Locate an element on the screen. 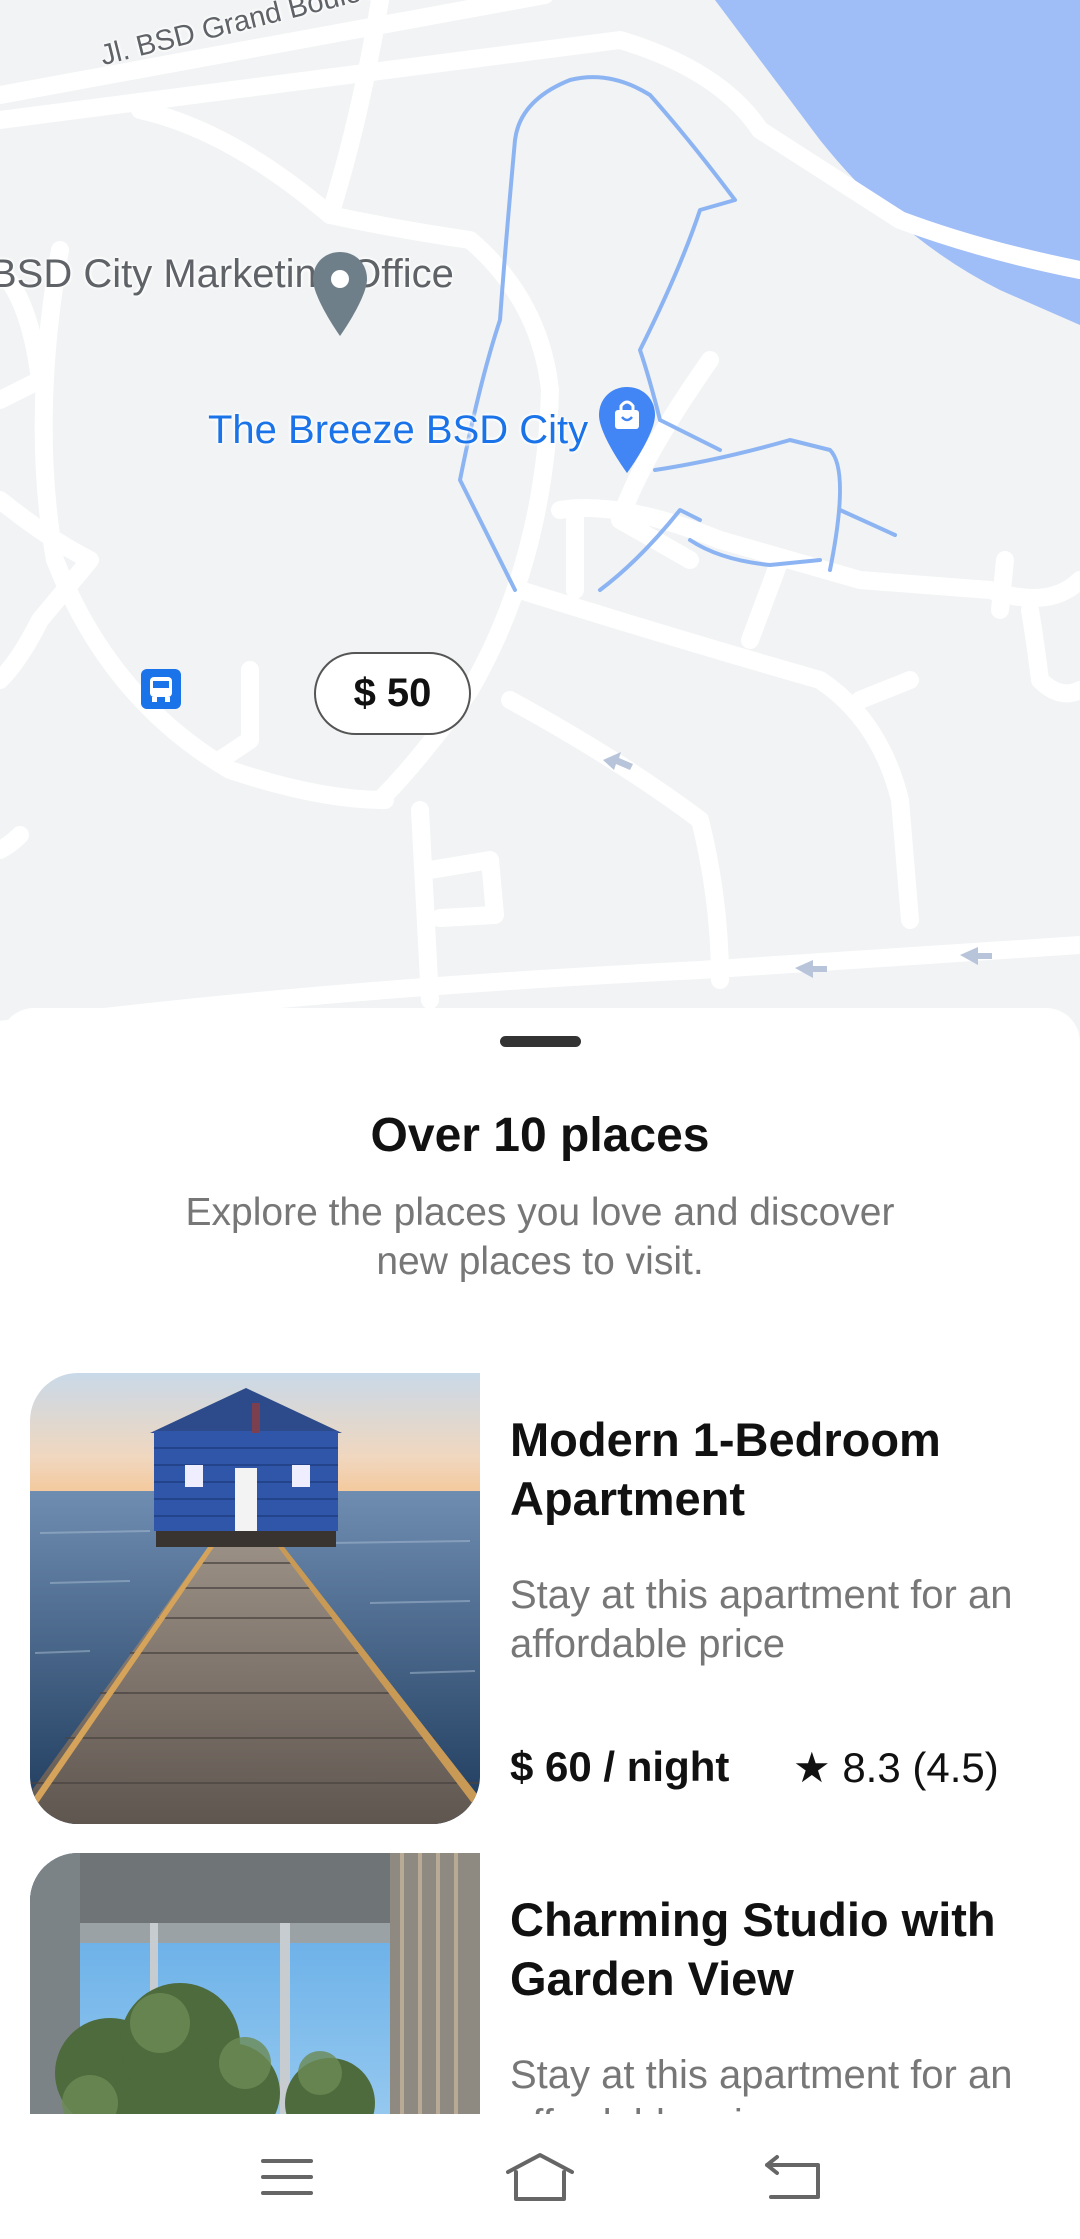  back-icon is located at coordinates (793, 2176).